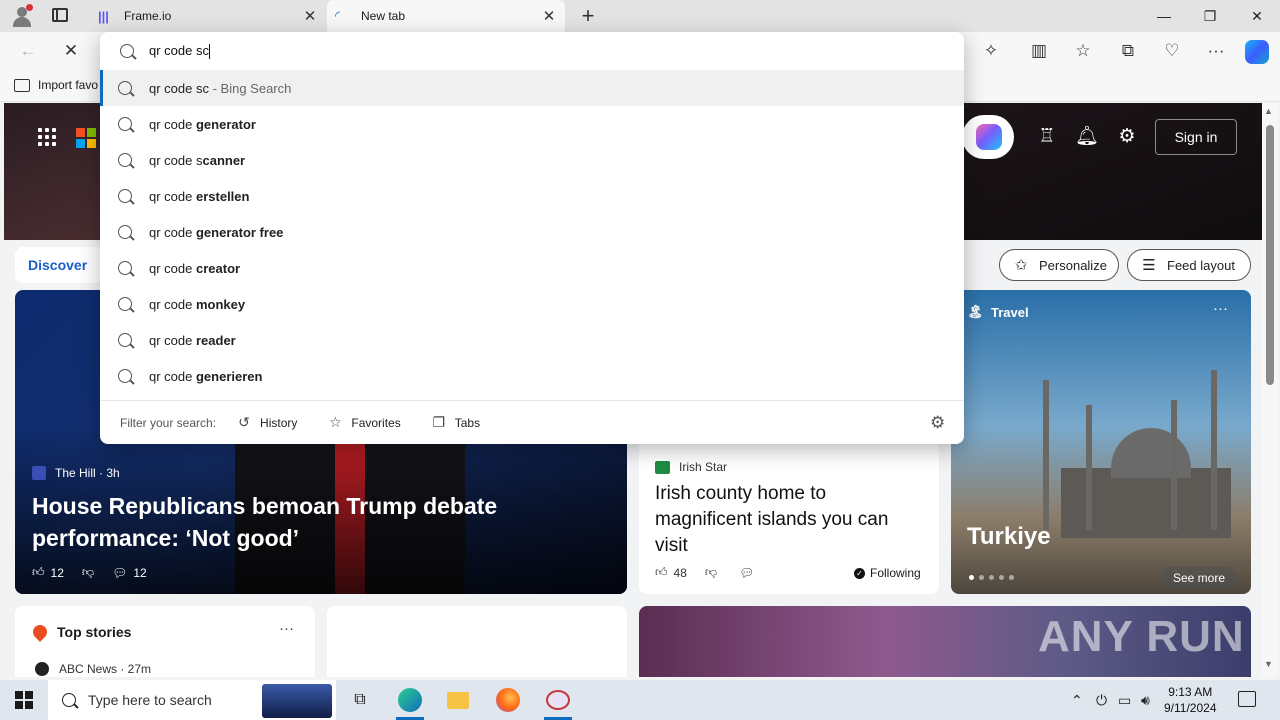  Describe the element at coordinates (439, 422) in the screenshot. I see `tabs-icon: ❐` at that location.